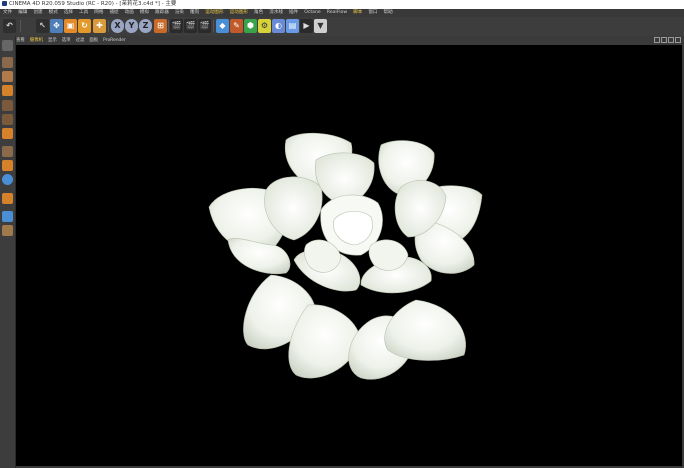 The height and width of the screenshot is (468, 684). Describe the element at coordinates (671, 39) in the screenshot. I see `orbit-icon` at that location.